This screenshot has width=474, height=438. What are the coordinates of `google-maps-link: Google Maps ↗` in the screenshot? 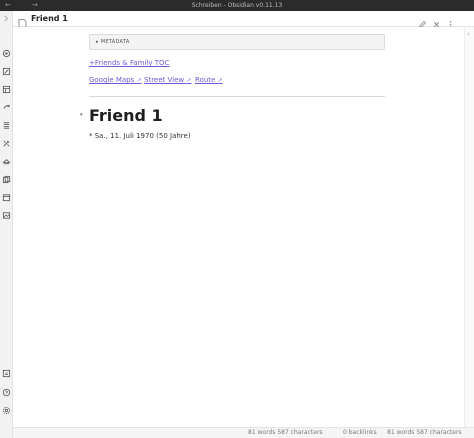 It's located at (115, 80).